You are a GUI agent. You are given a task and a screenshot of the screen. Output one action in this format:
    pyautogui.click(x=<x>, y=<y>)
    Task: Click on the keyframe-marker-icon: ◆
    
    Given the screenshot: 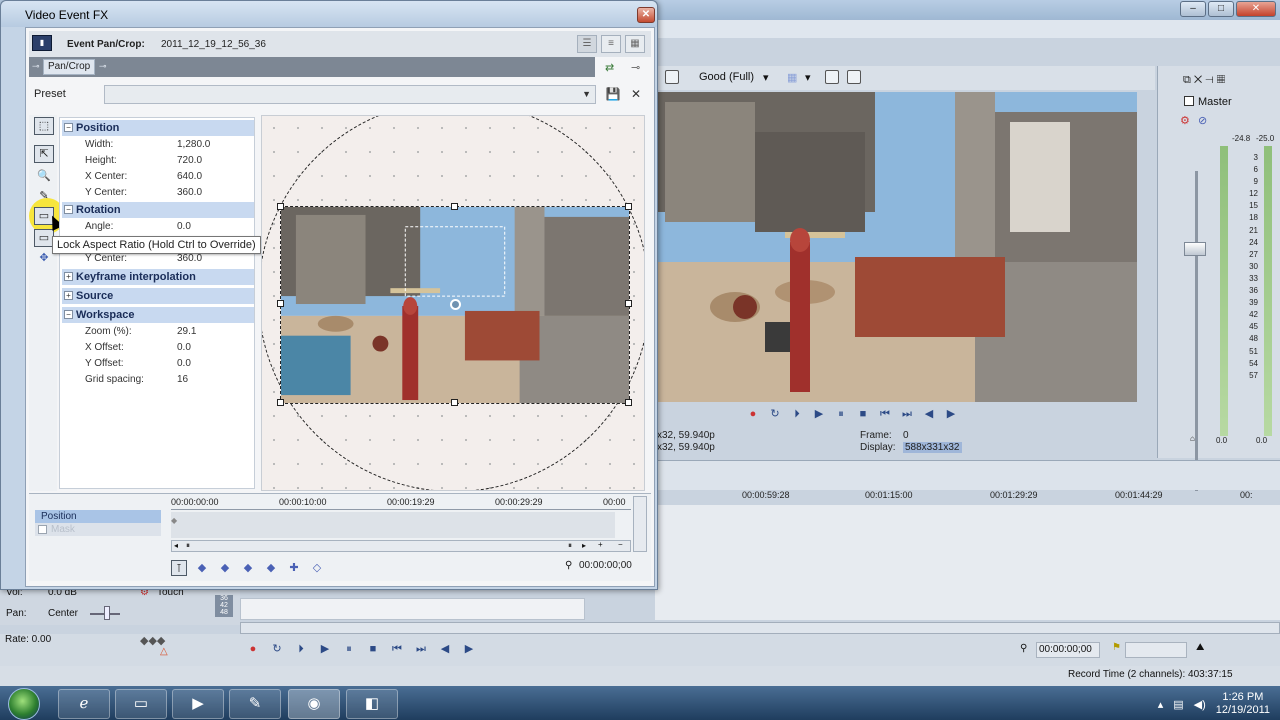 What is the action you would take?
    pyautogui.click(x=174, y=520)
    